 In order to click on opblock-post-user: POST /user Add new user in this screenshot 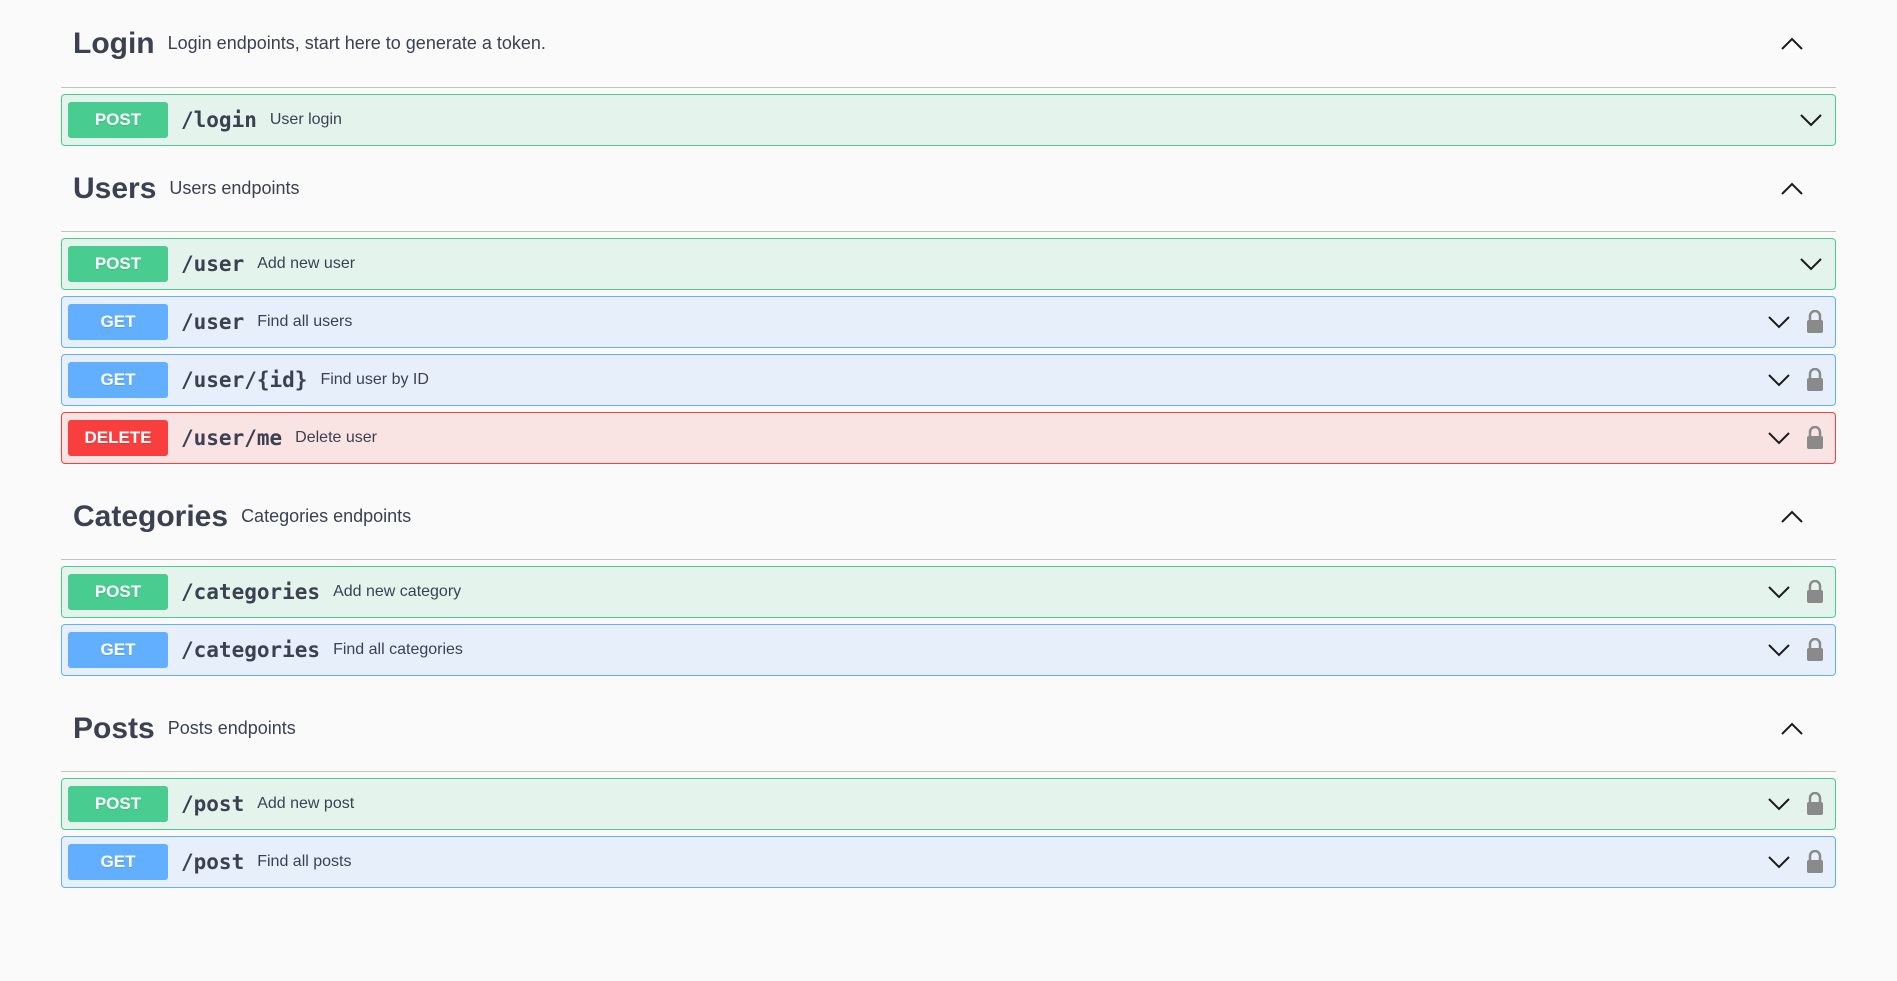, I will do `click(948, 264)`.